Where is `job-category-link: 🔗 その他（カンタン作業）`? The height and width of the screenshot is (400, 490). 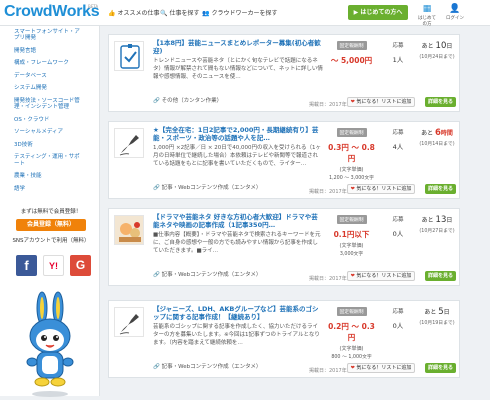 job-category-link: 🔗 その他（カンタン作業） is located at coordinates (187, 100).